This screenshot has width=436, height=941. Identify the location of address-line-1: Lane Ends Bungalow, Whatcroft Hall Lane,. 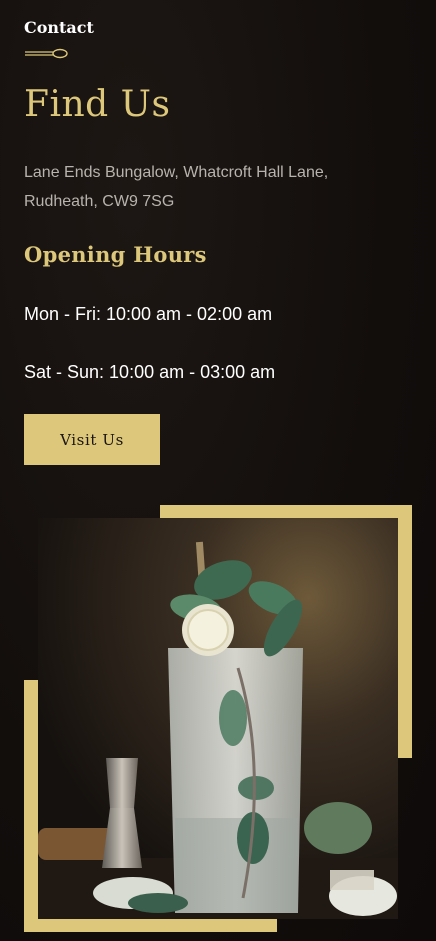
(176, 172).